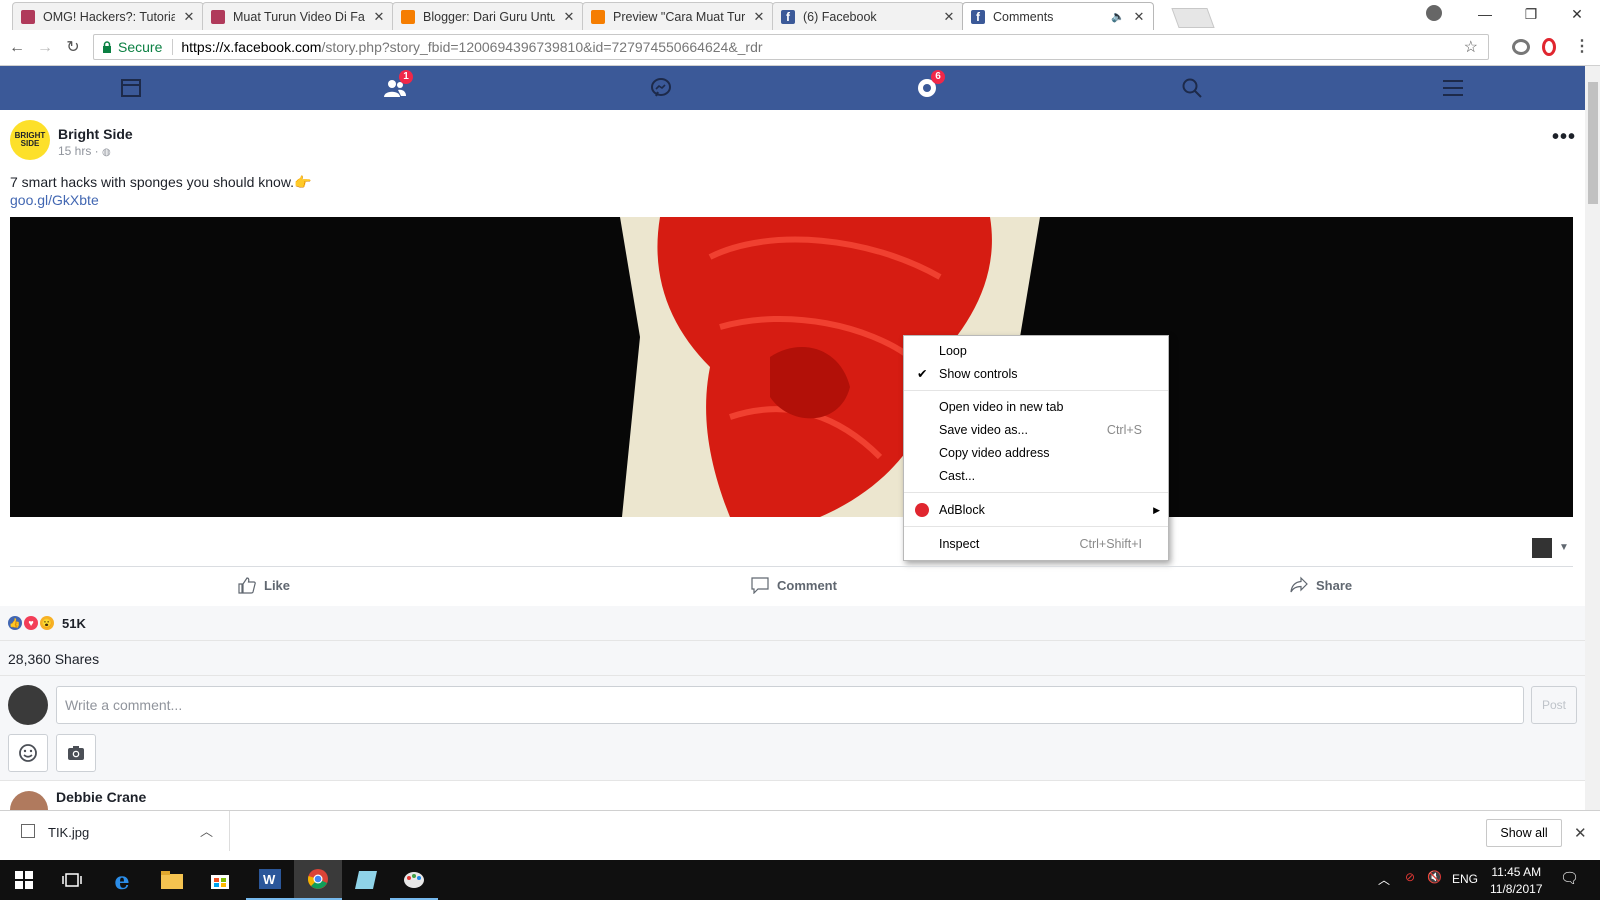  What do you see at coordinates (106, 152) in the screenshot?
I see `globe-icon: ◍` at bounding box center [106, 152].